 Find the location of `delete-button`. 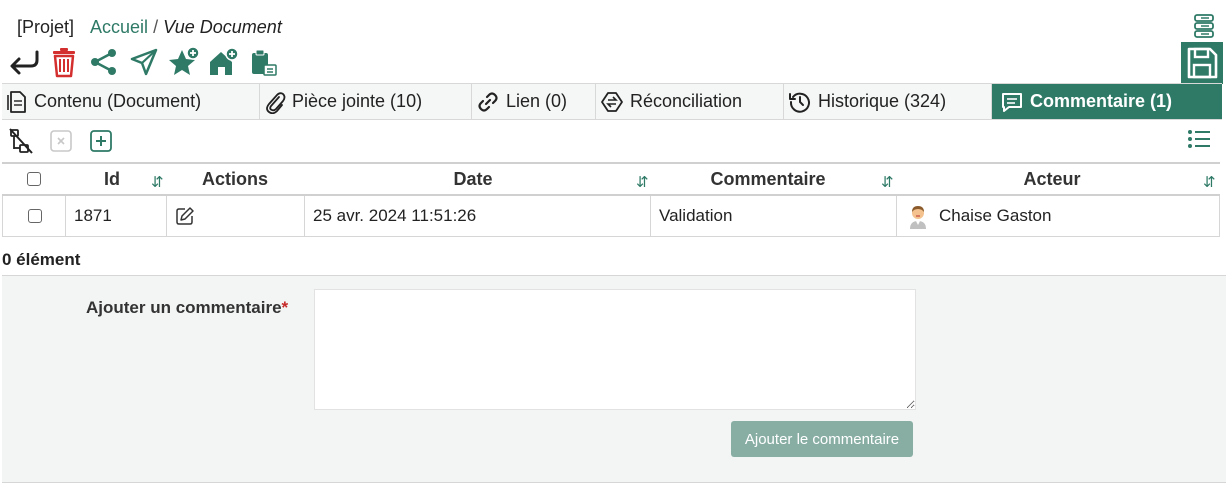

delete-button is located at coordinates (64, 62).